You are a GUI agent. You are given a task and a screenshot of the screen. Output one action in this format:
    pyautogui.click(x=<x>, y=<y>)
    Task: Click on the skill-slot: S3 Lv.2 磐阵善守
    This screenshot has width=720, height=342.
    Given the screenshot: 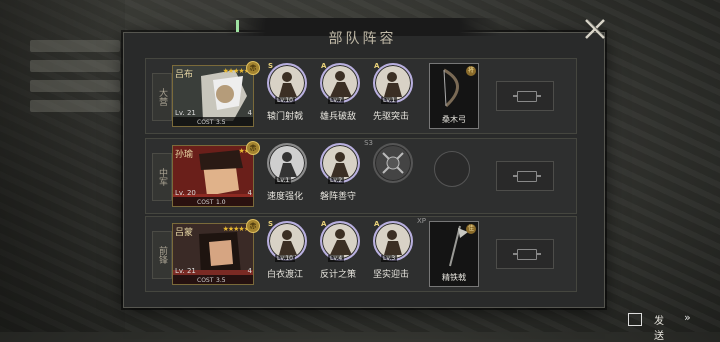 What is the action you would take?
    pyautogui.click(x=343, y=174)
    